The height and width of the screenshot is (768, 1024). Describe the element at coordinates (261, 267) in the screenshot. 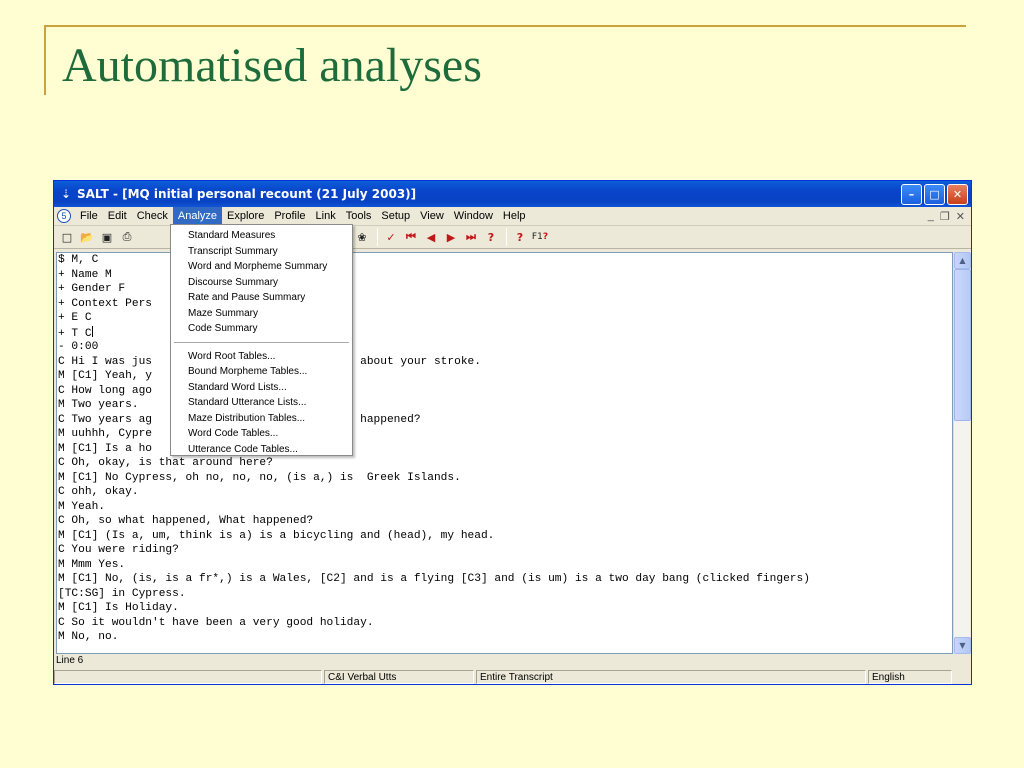

I see `menu-item-word-morpheme-summary: Word and Morpheme Summary` at that location.